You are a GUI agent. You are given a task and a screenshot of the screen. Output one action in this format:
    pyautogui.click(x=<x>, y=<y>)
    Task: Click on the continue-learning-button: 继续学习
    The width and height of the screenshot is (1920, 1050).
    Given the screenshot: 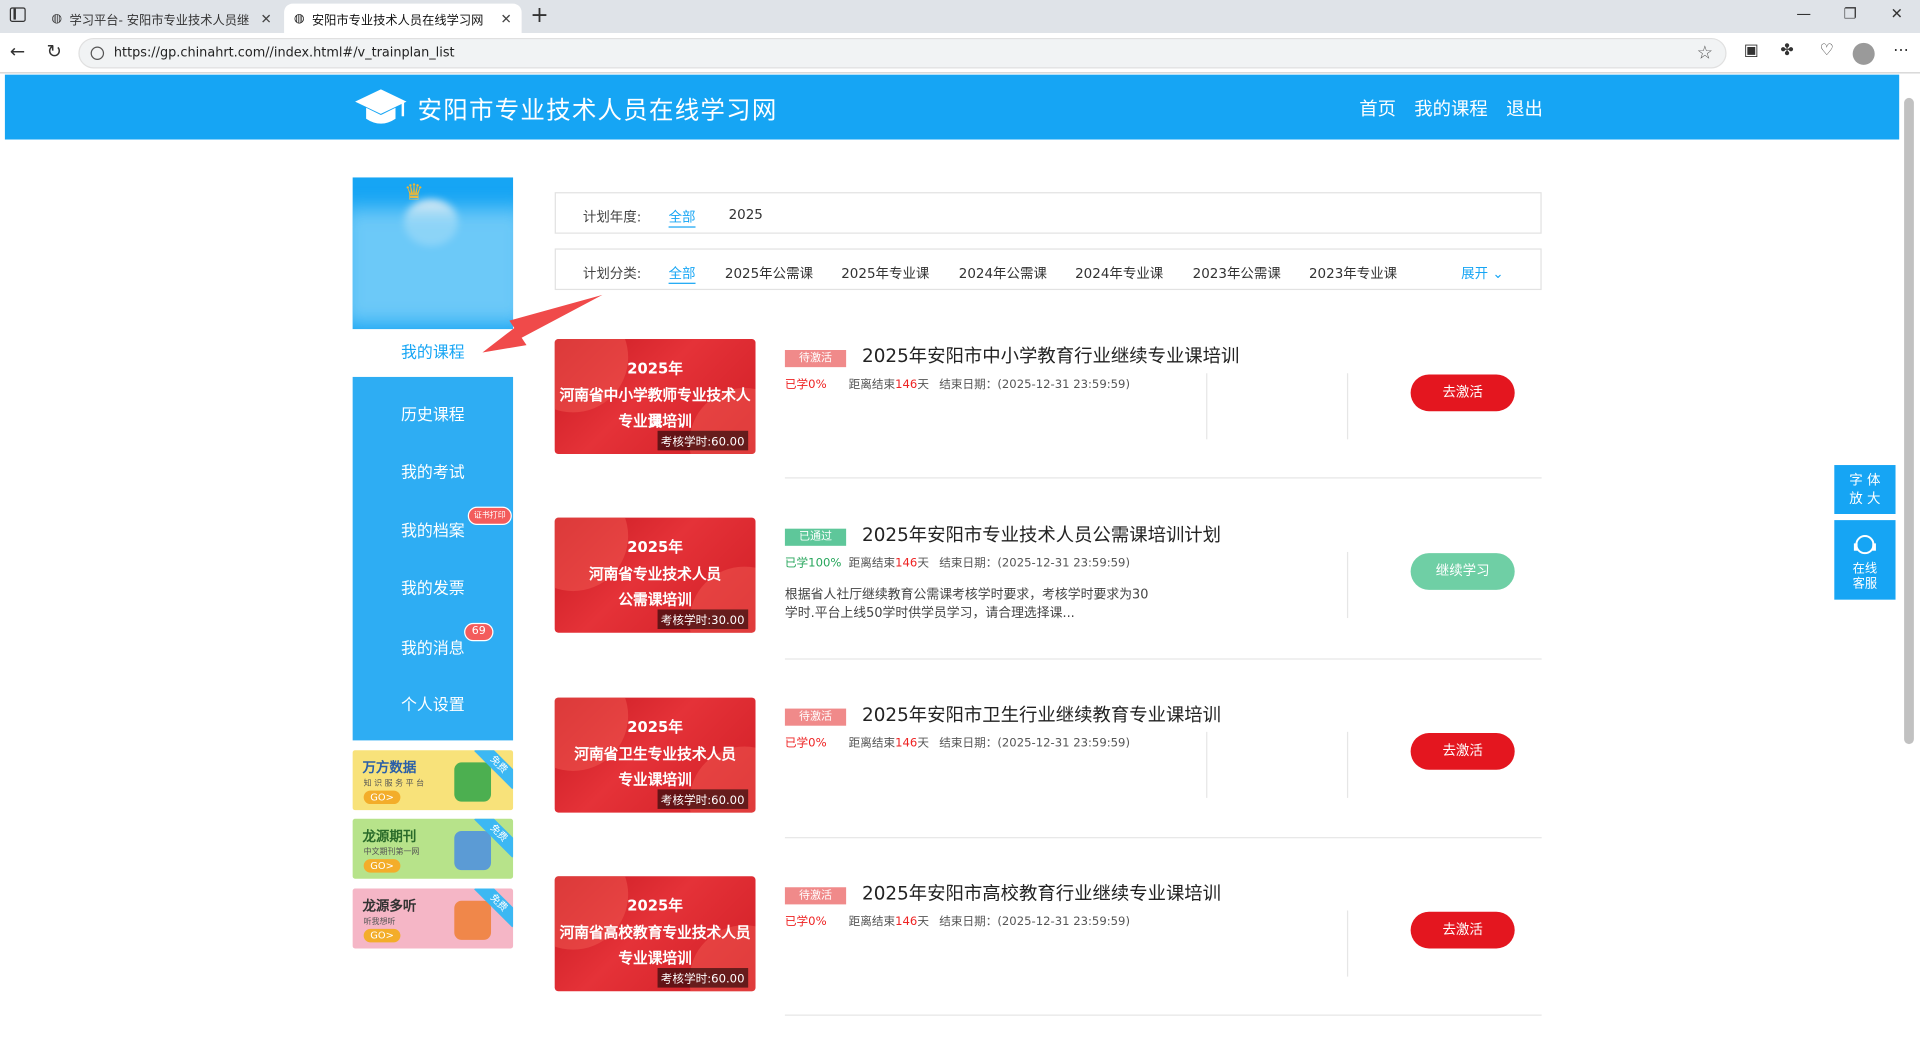 What is the action you would take?
    pyautogui.click(x=1462, y=571)
    